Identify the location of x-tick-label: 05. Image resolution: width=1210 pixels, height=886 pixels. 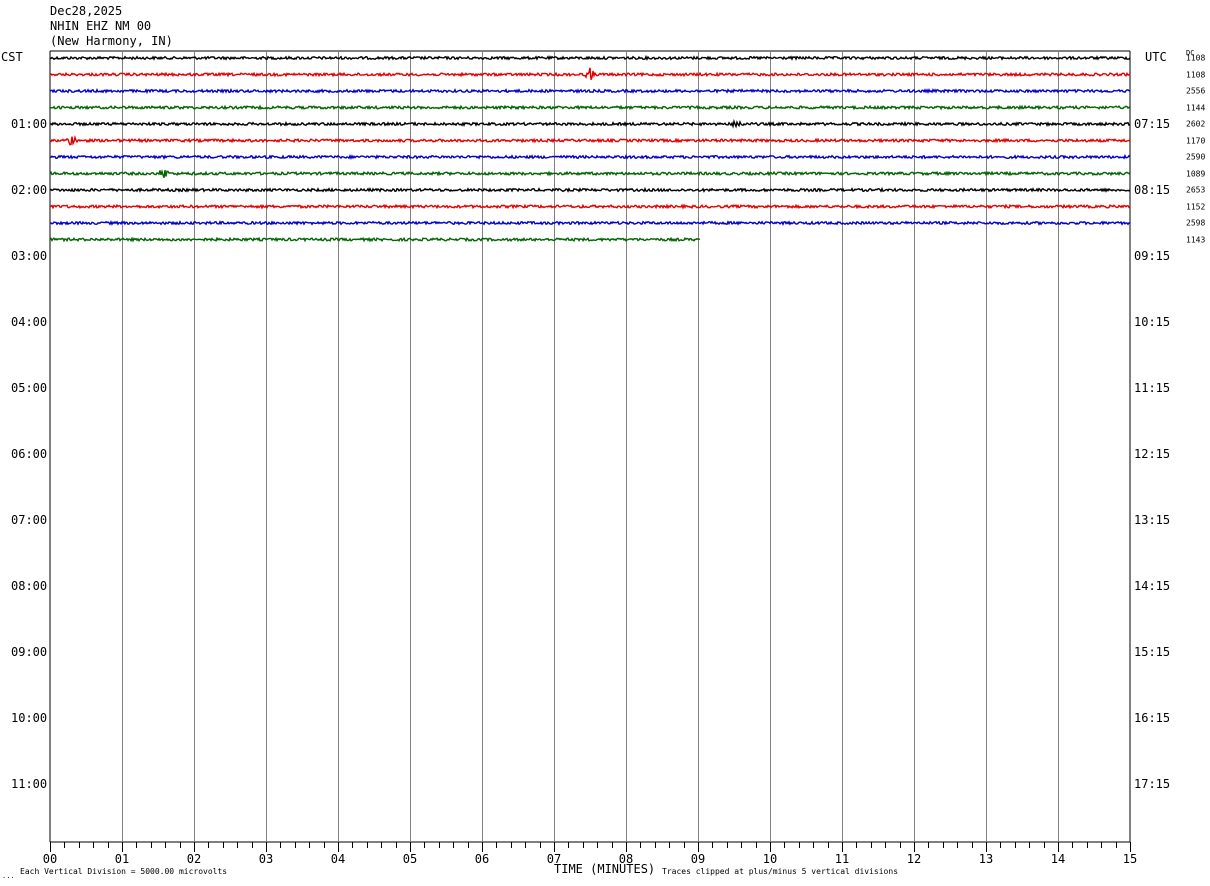
(410, 859).